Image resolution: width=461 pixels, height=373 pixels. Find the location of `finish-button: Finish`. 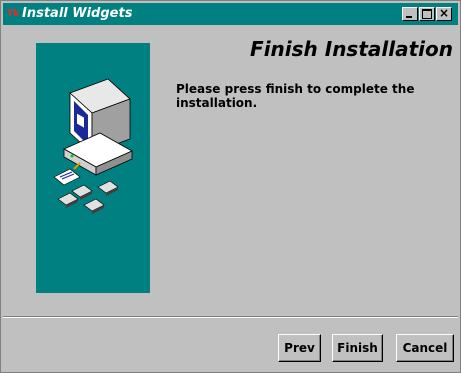

finish-button: Finish is located at coordinates (357, 348).